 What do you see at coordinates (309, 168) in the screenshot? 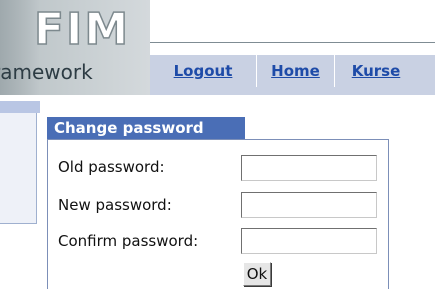
I see `old-password-field` at bounding box center [309, 168].